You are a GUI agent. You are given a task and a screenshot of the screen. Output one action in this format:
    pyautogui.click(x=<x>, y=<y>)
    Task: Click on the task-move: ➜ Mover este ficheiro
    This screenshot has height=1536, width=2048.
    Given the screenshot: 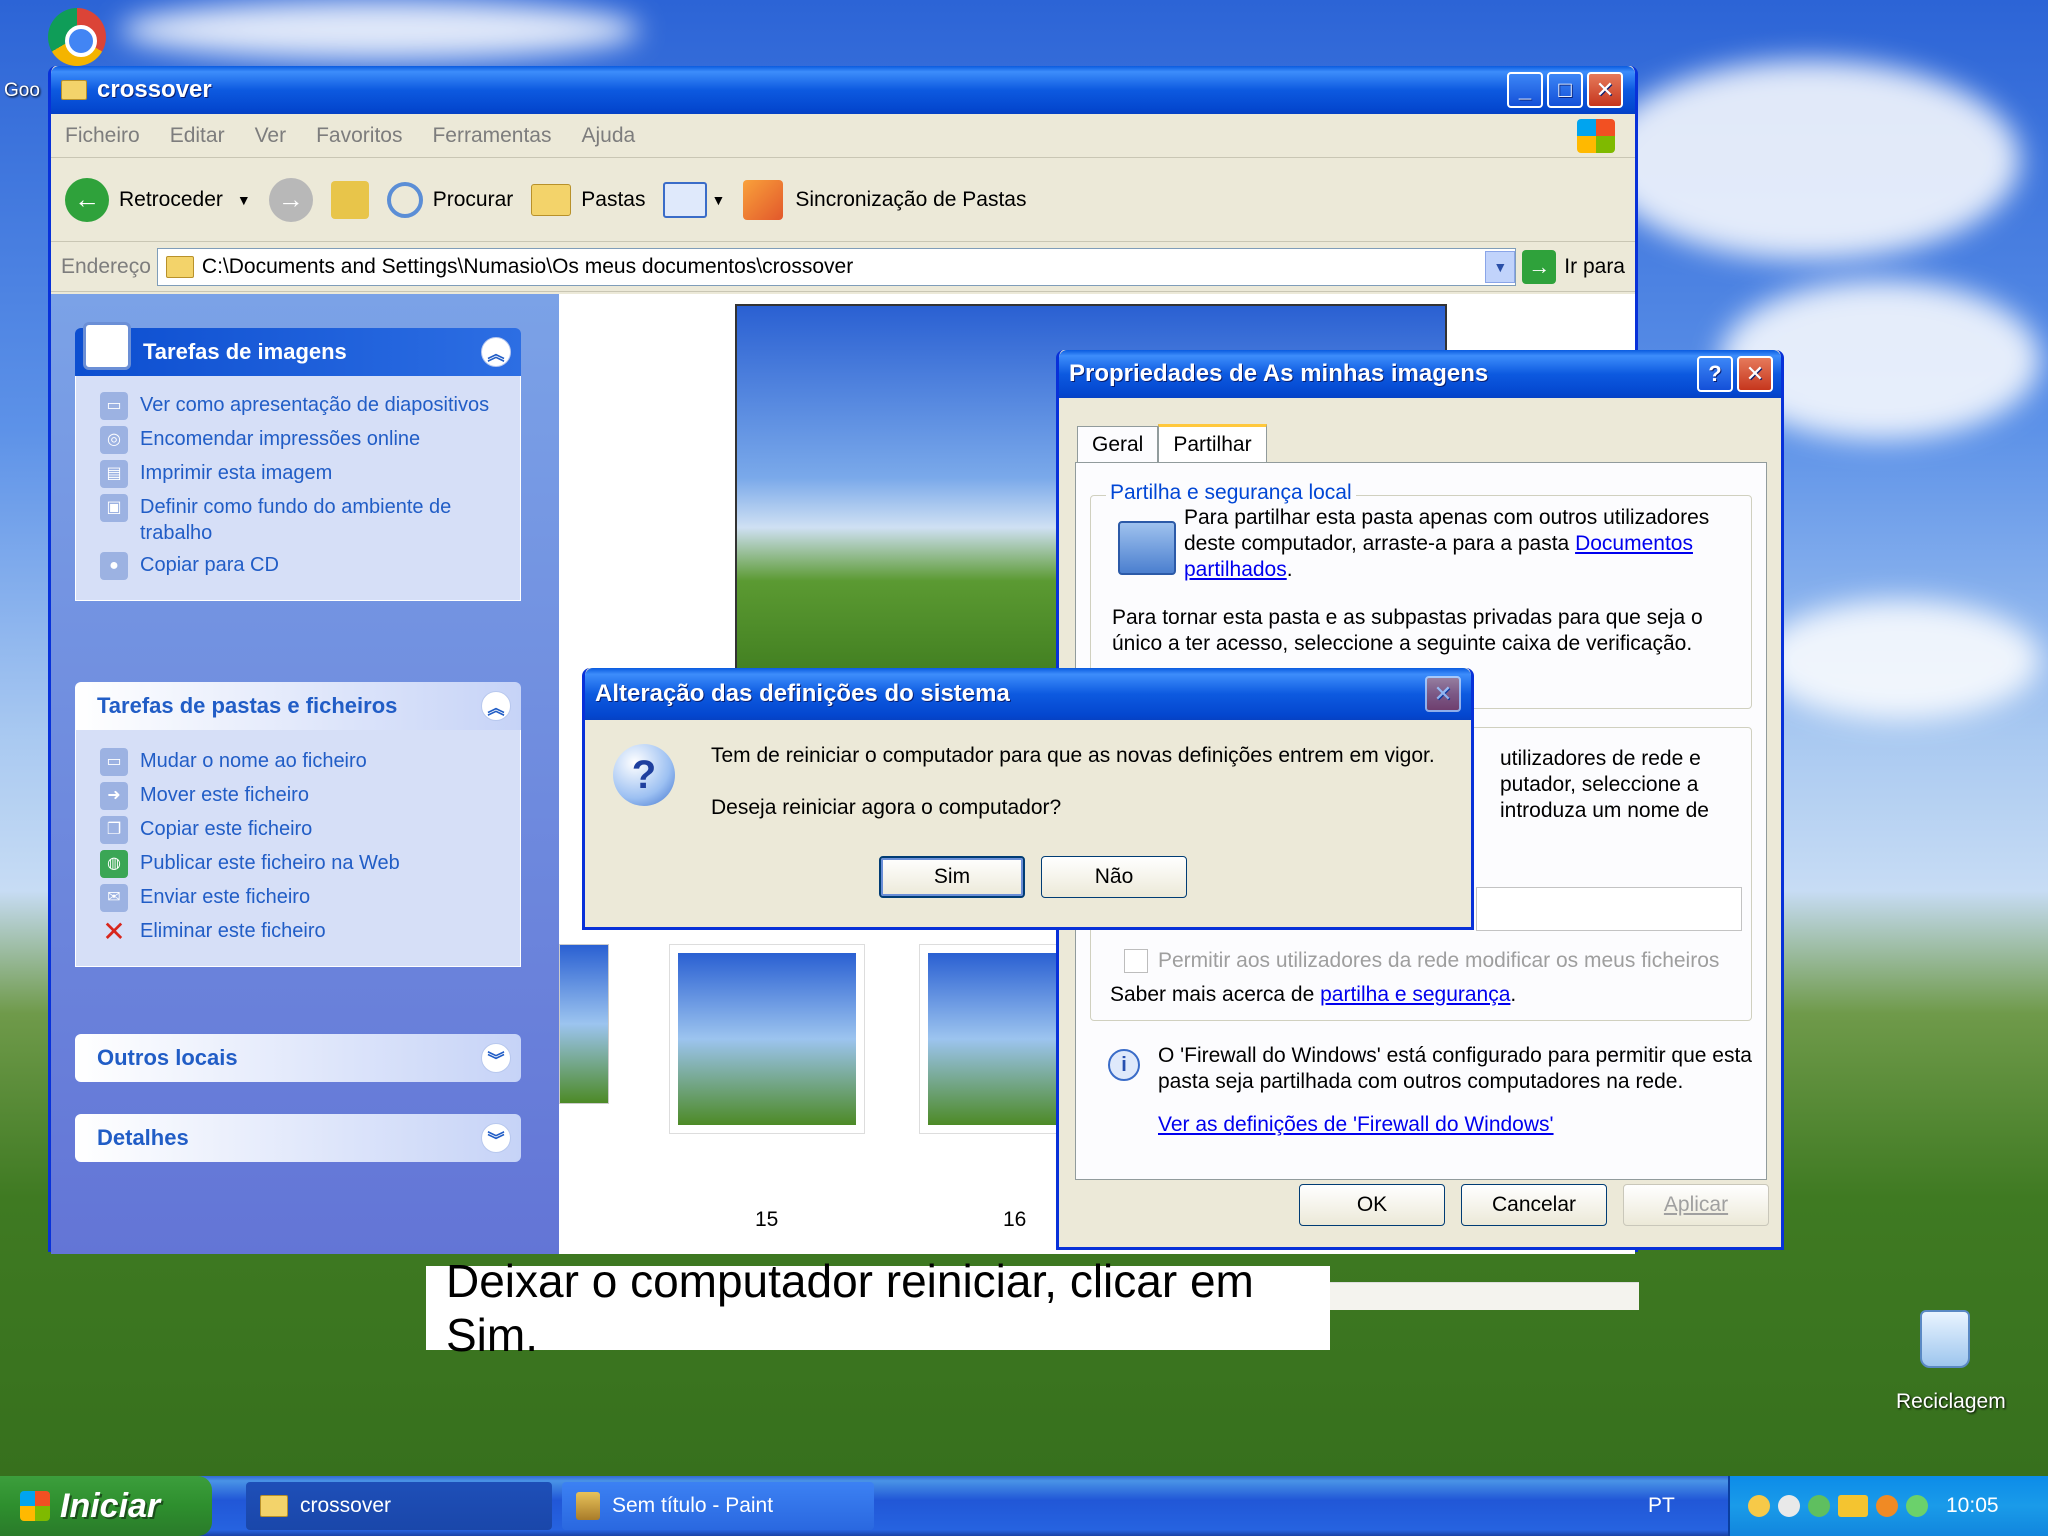 What is the action you would take?
    pyautogui.click(x=303, y=796)
    